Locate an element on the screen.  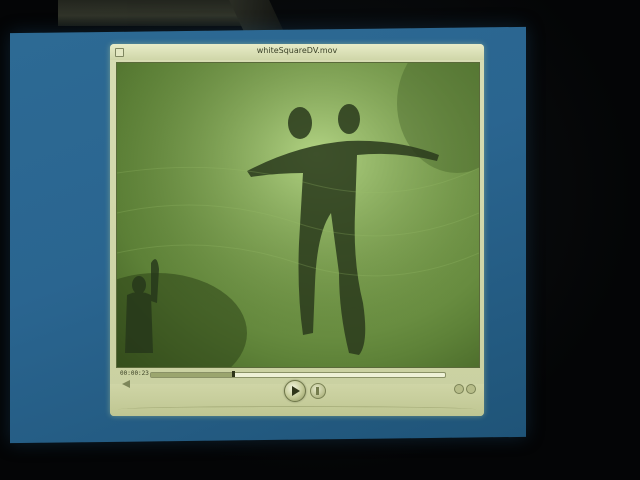
speaker-icon is located at coordinates (126, 384).